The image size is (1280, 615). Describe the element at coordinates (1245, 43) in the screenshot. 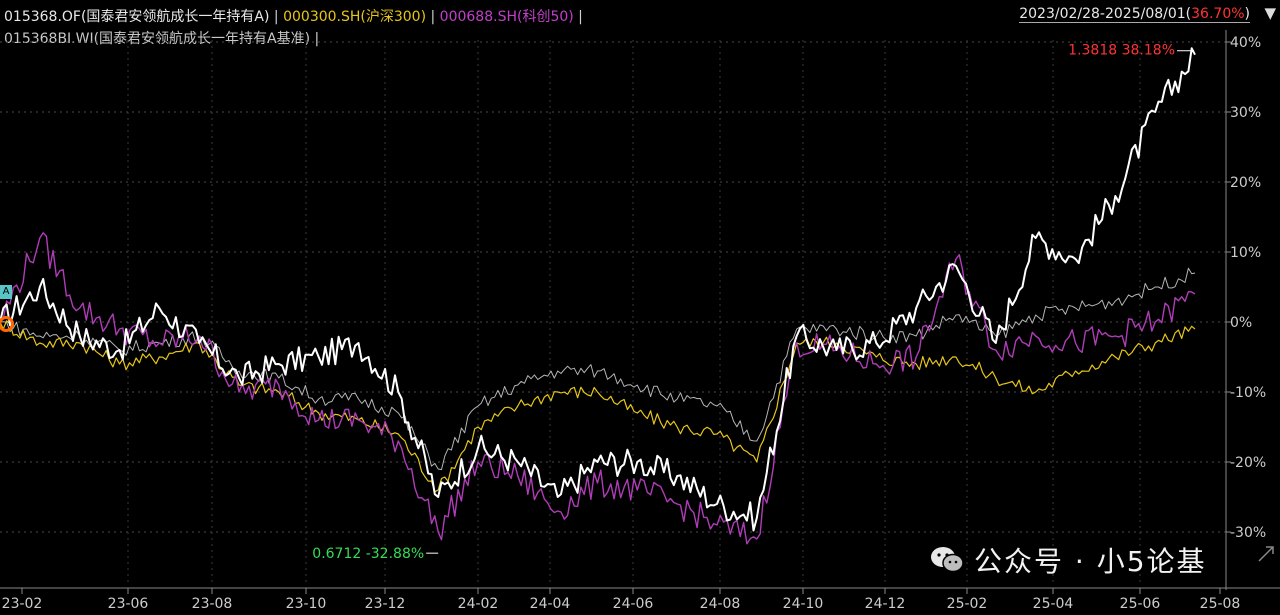

I see `y-tick-label: 40%` at that location.